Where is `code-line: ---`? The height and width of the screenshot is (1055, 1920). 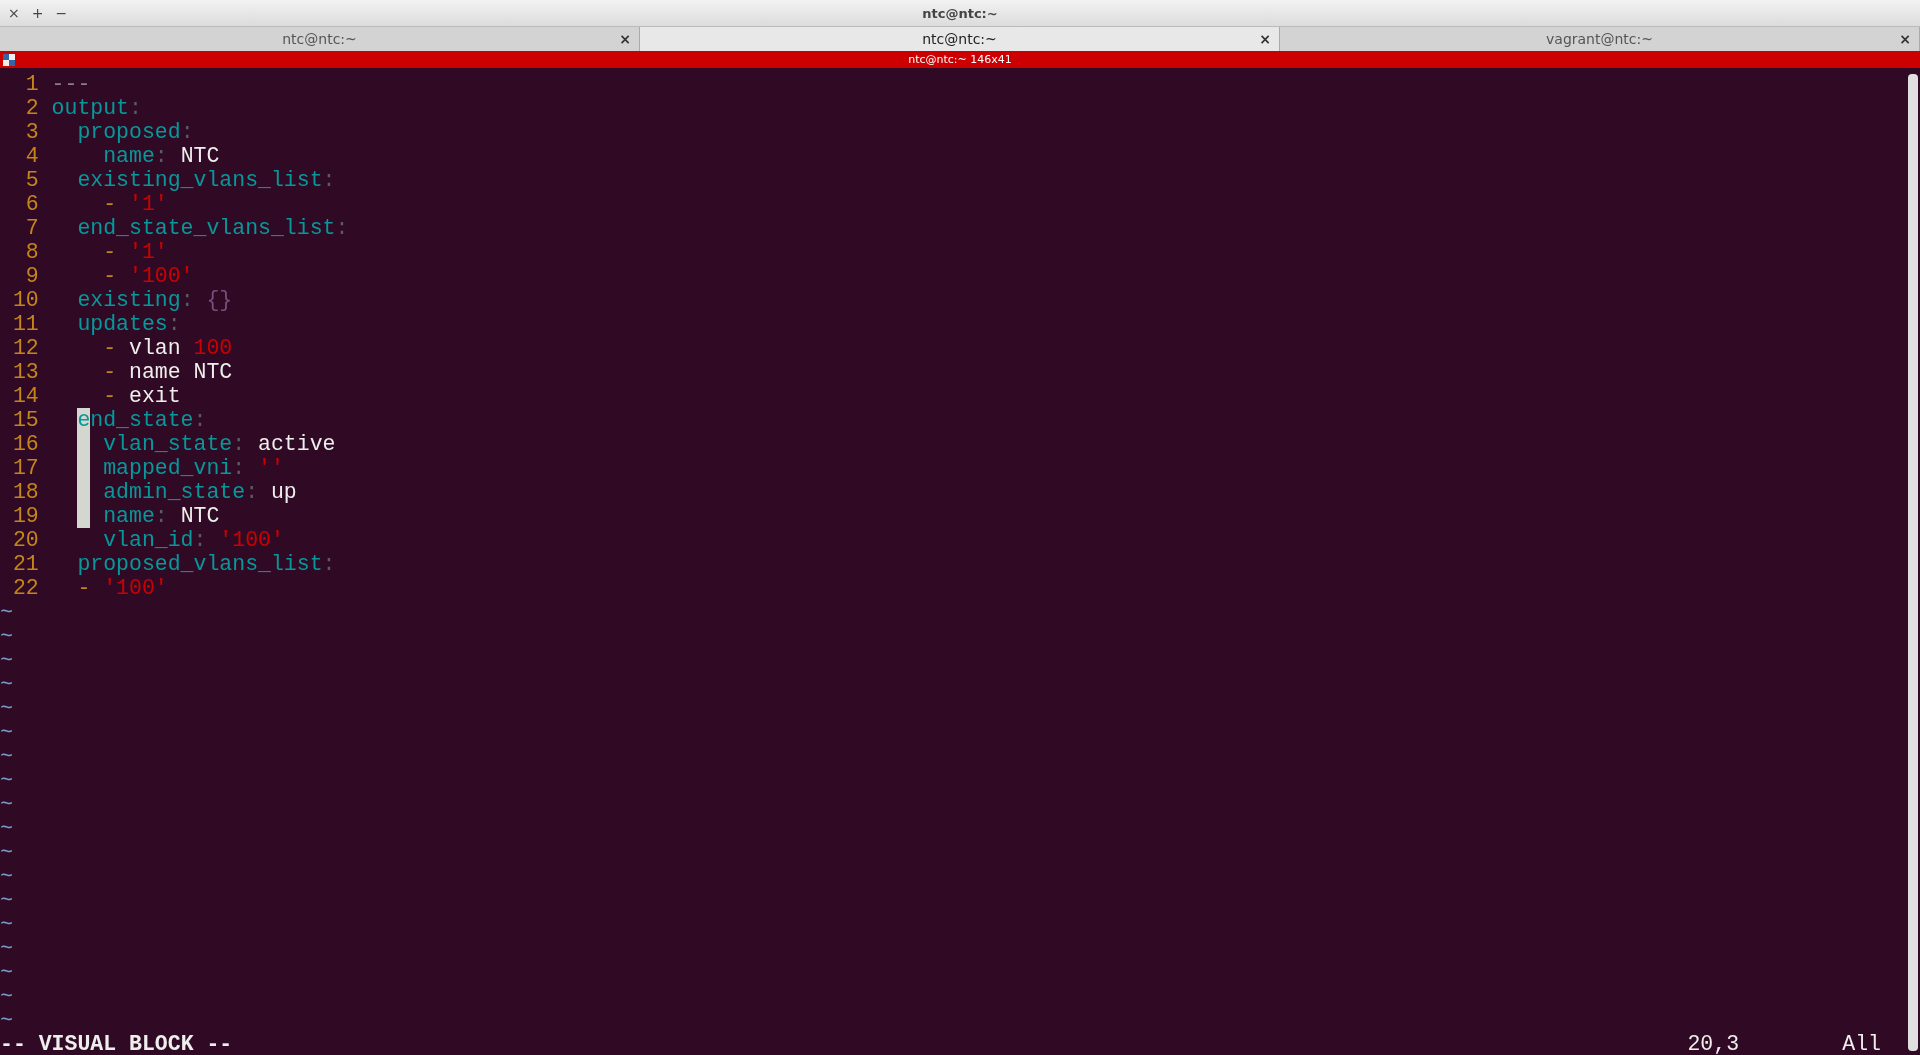
code-line: --- is located at coordinates (71, 84).